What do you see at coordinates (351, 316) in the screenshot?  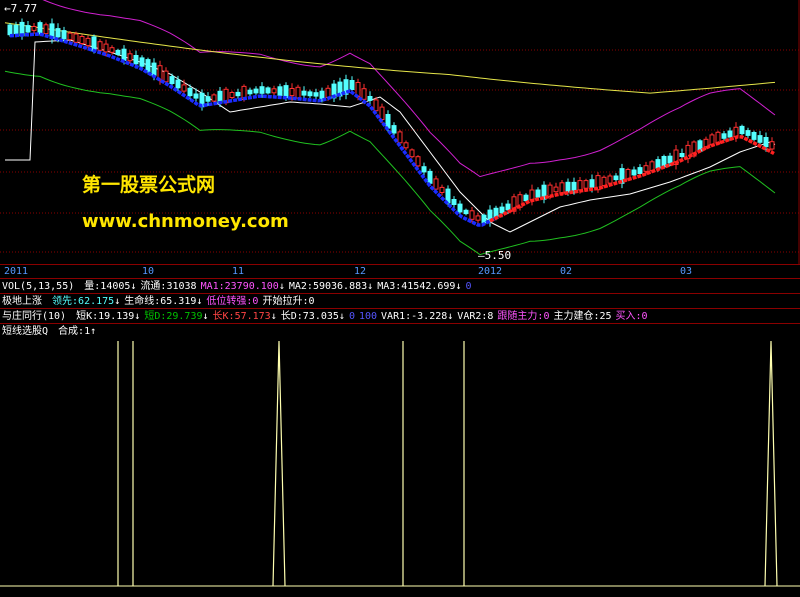 I see `indicator-value: 0` at bounding box center [351, 316].